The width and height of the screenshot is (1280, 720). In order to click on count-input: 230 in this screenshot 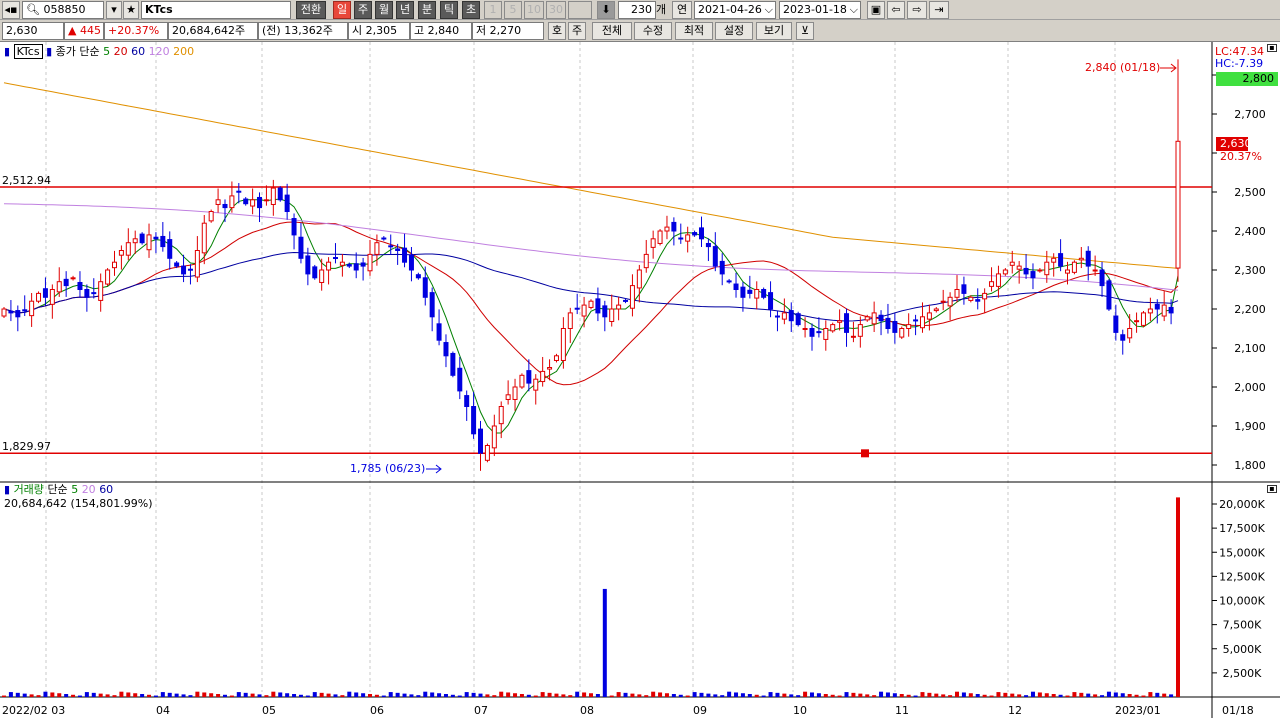, I will do `click(637, 10)`.